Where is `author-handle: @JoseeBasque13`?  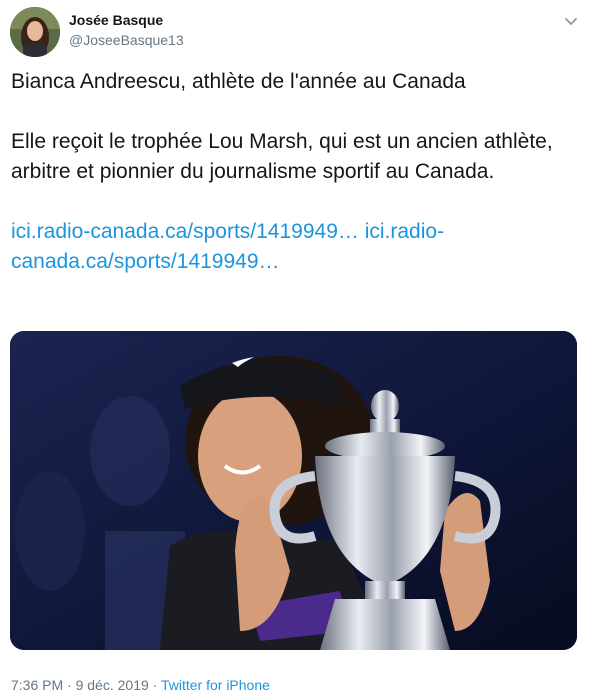 author-handle: @JoseeBasque13 is located at coordinates (126, 40).